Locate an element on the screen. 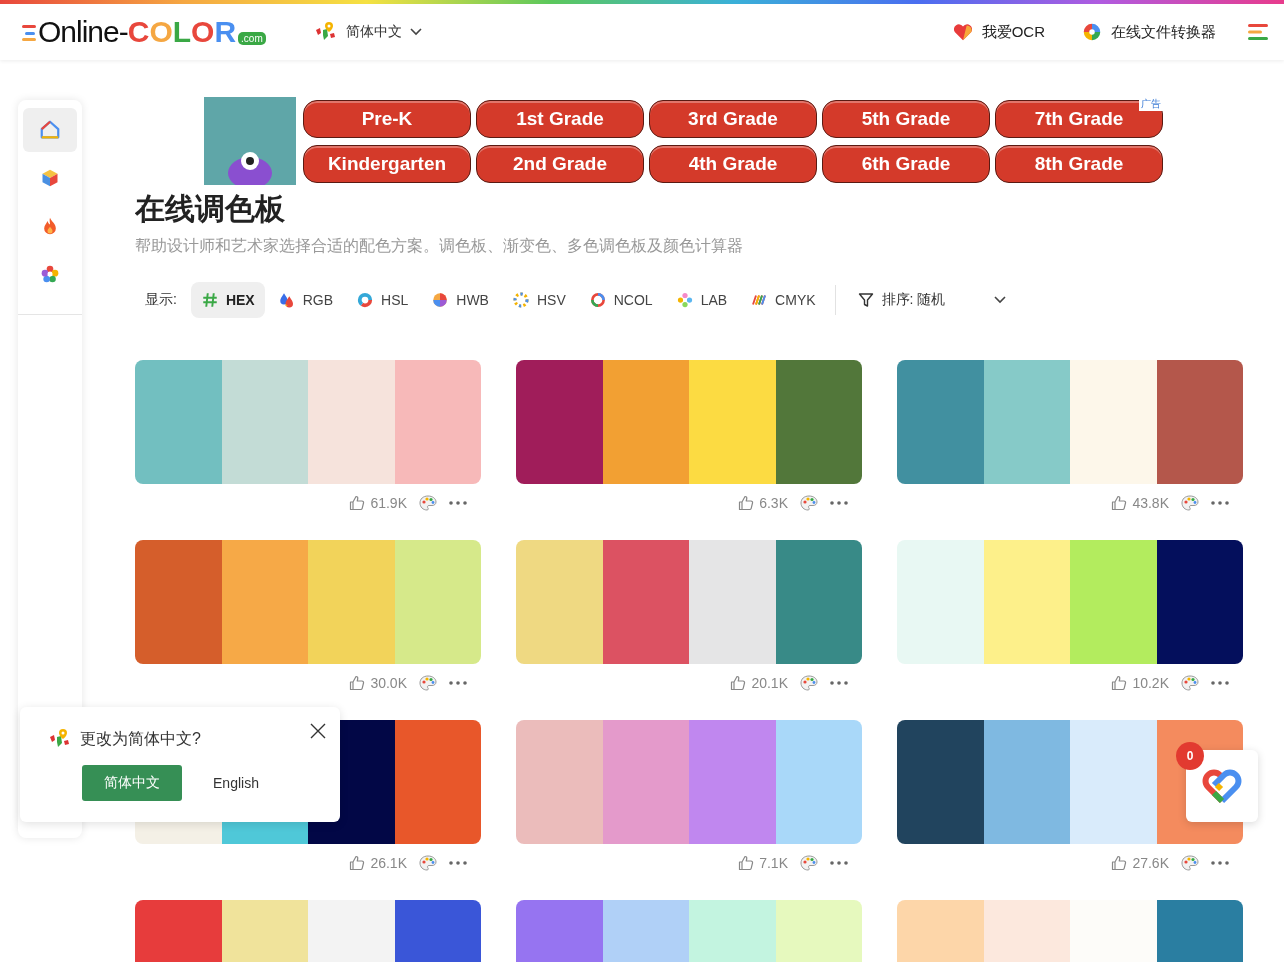 Image resolution: width=1284 pixels, height=962 pixels. page-title: 在线调色板 is located at coordinates (210, 209).